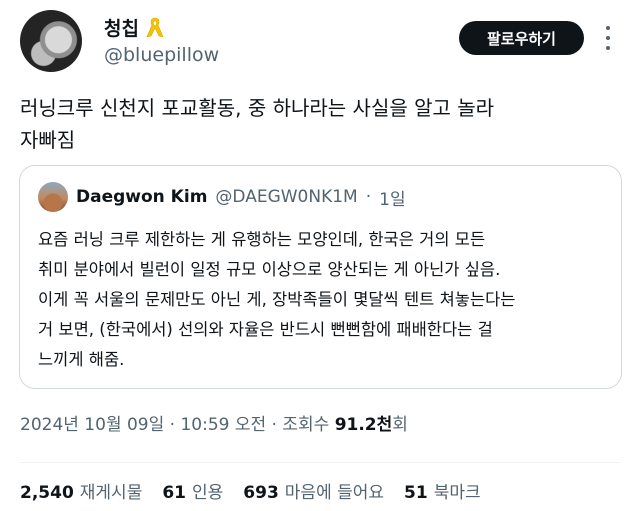 The image size is (640, 511). What do you see at coordinates (416, 493) in the screenshot?
I see `bookmarks-count: 51` at bounding box center [416, 493].